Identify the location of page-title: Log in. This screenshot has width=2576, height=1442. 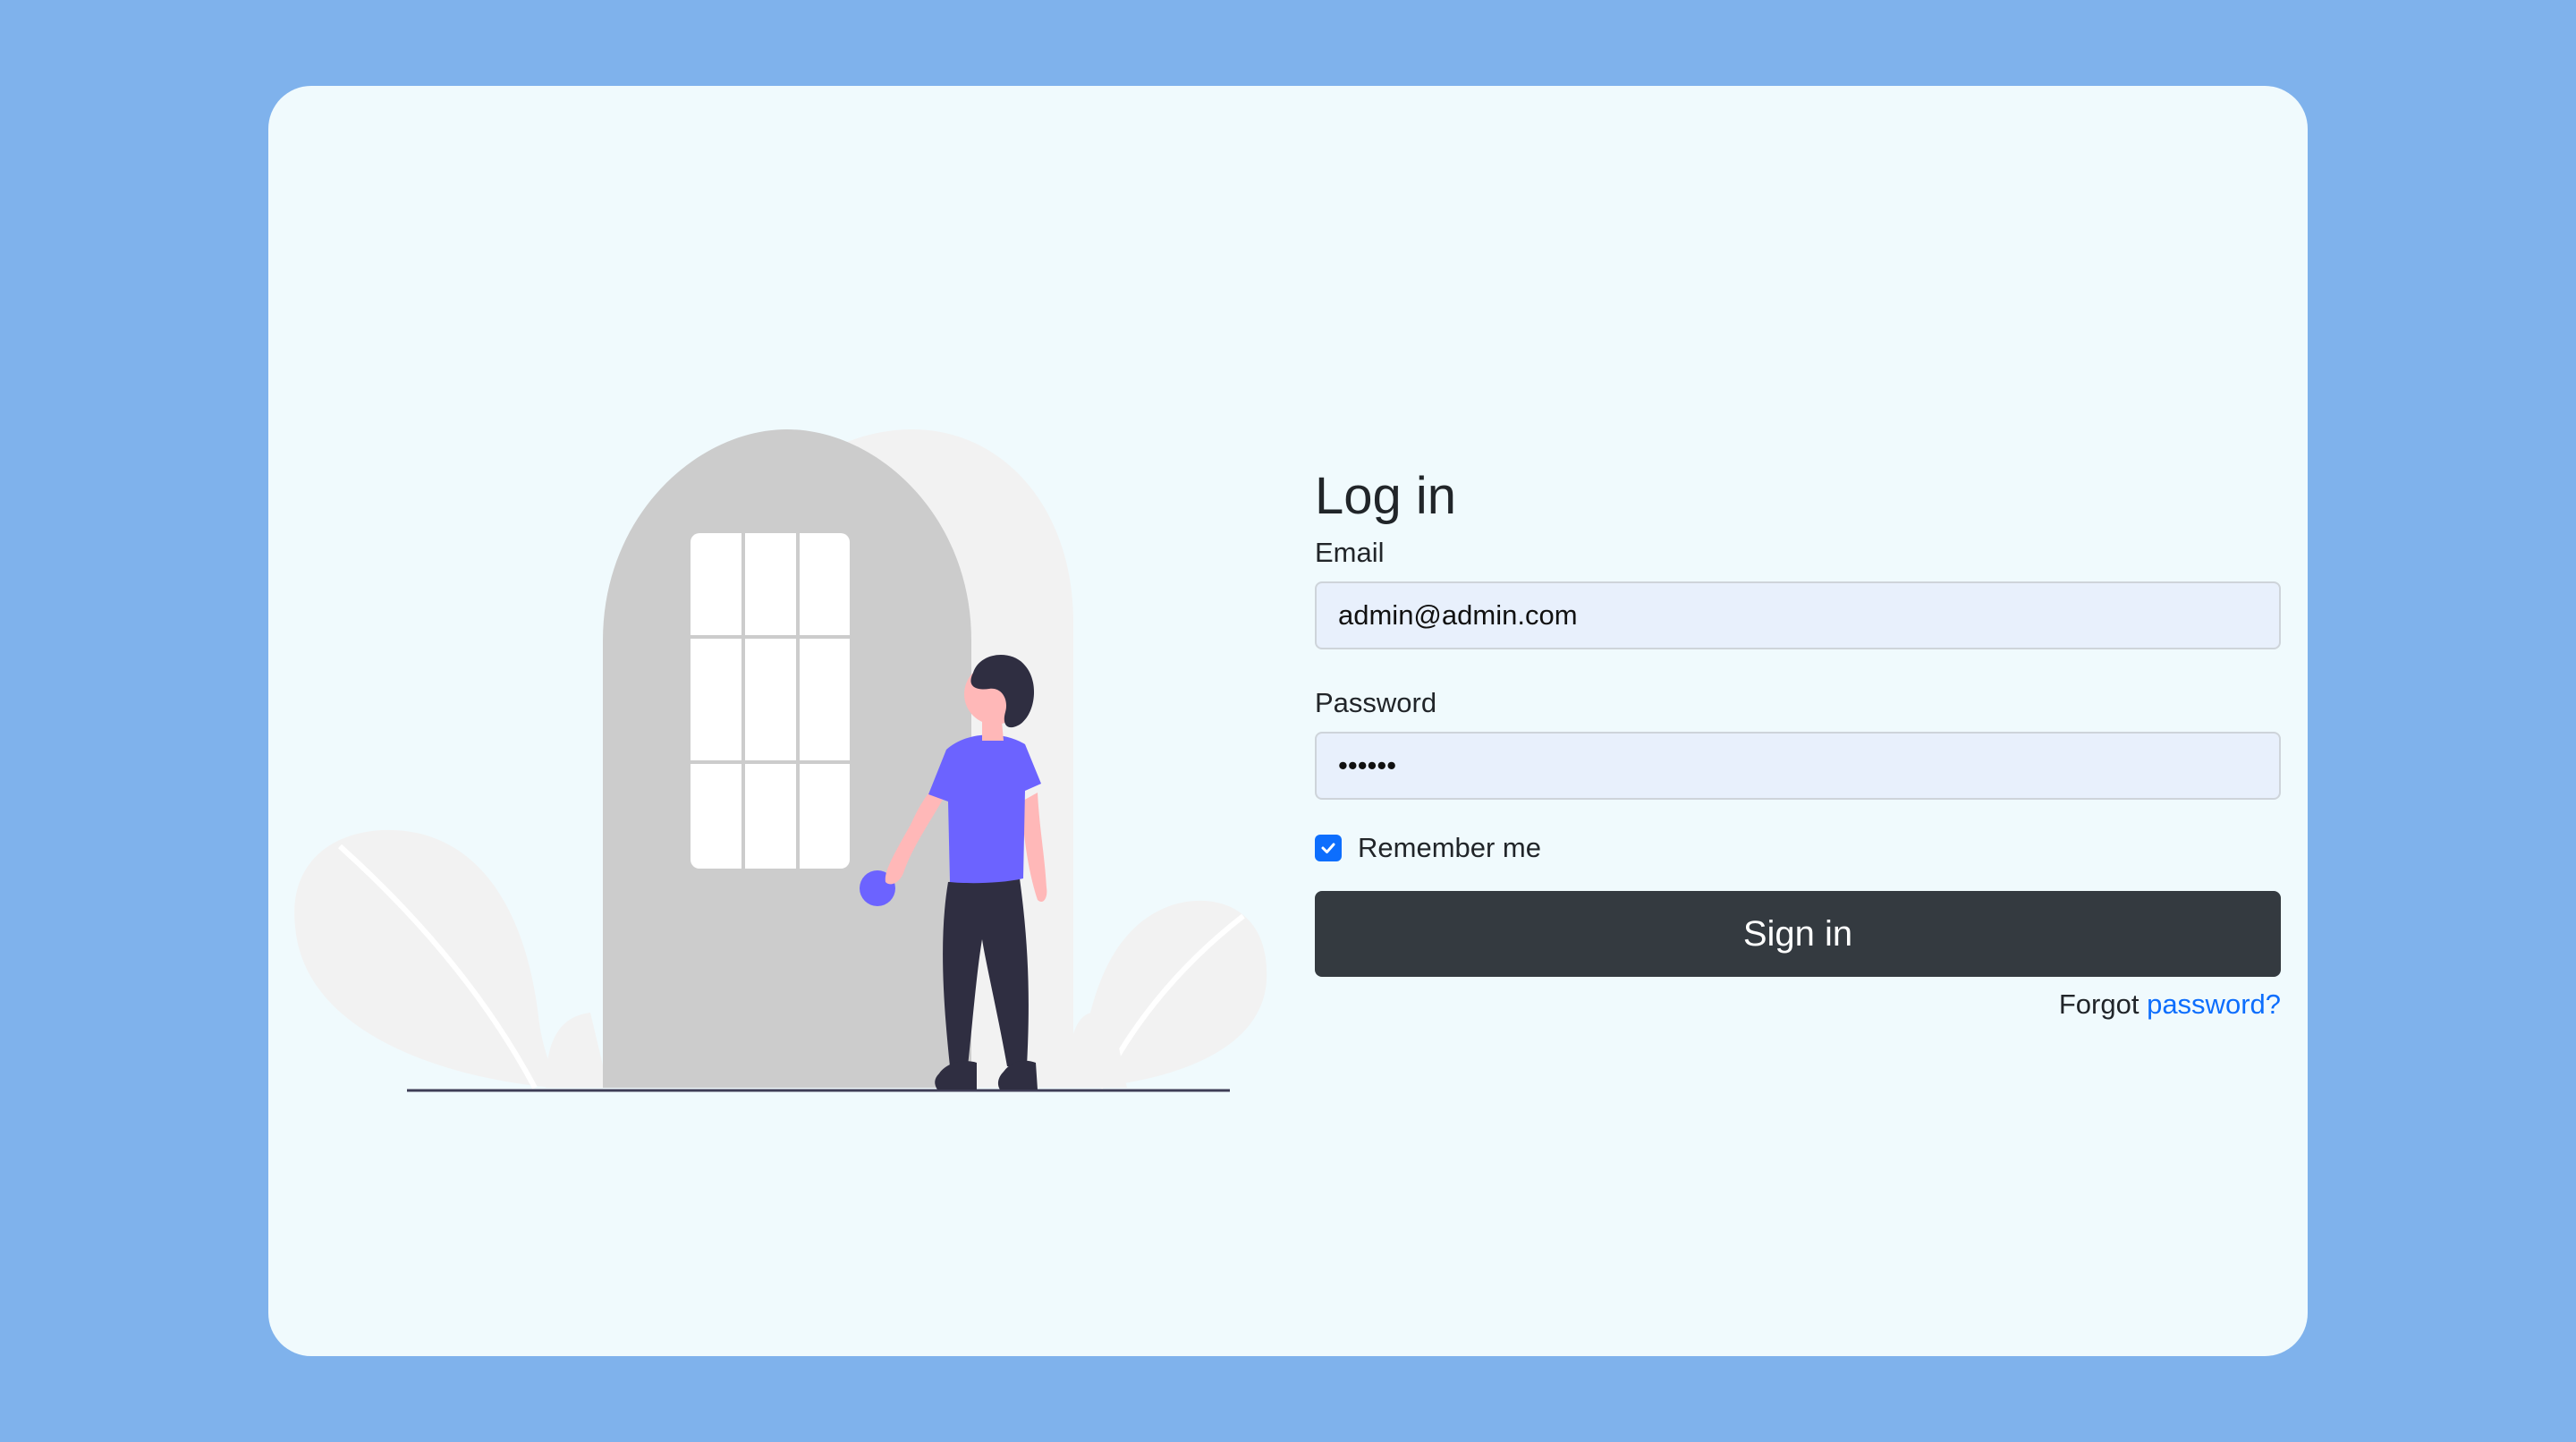
(1386, 496).